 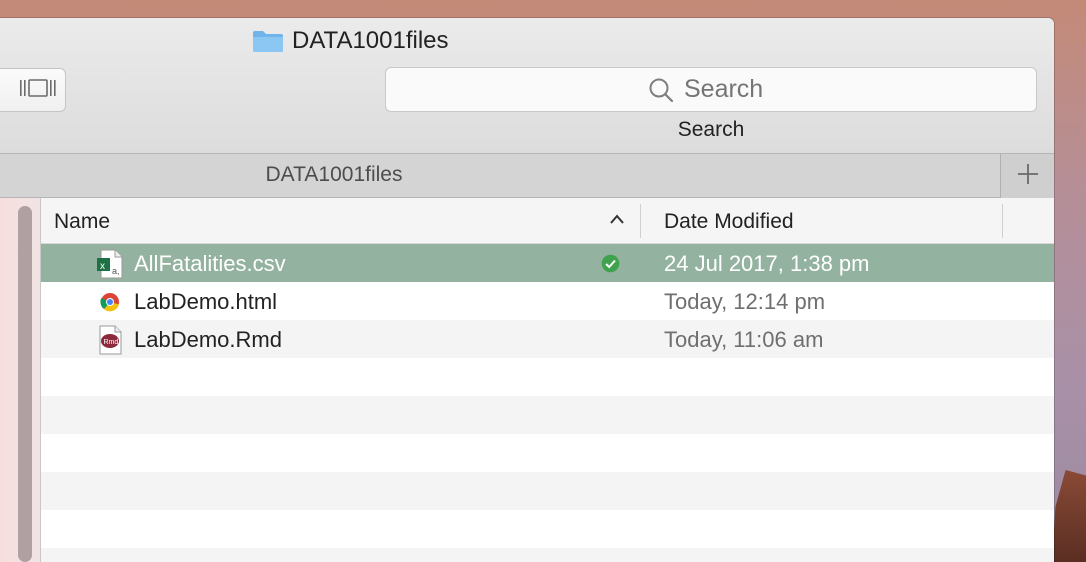 I want to click on plus-icon, so click(x=1028, y=176).